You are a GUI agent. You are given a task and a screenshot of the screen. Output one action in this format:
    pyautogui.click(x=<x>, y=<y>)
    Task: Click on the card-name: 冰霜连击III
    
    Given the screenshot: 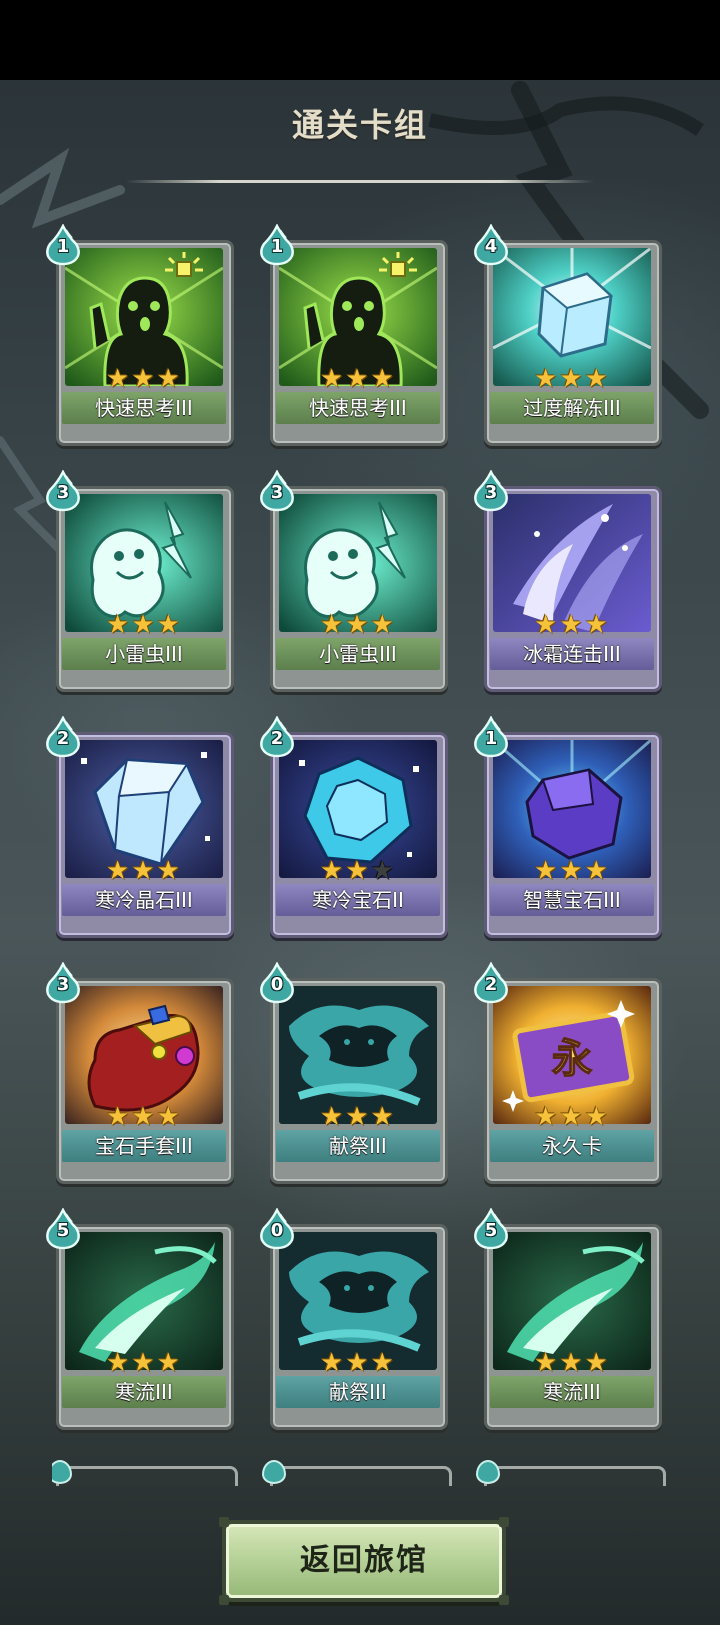 What is the action you would take?
    pyautogui.click(x=572, y=654)
    